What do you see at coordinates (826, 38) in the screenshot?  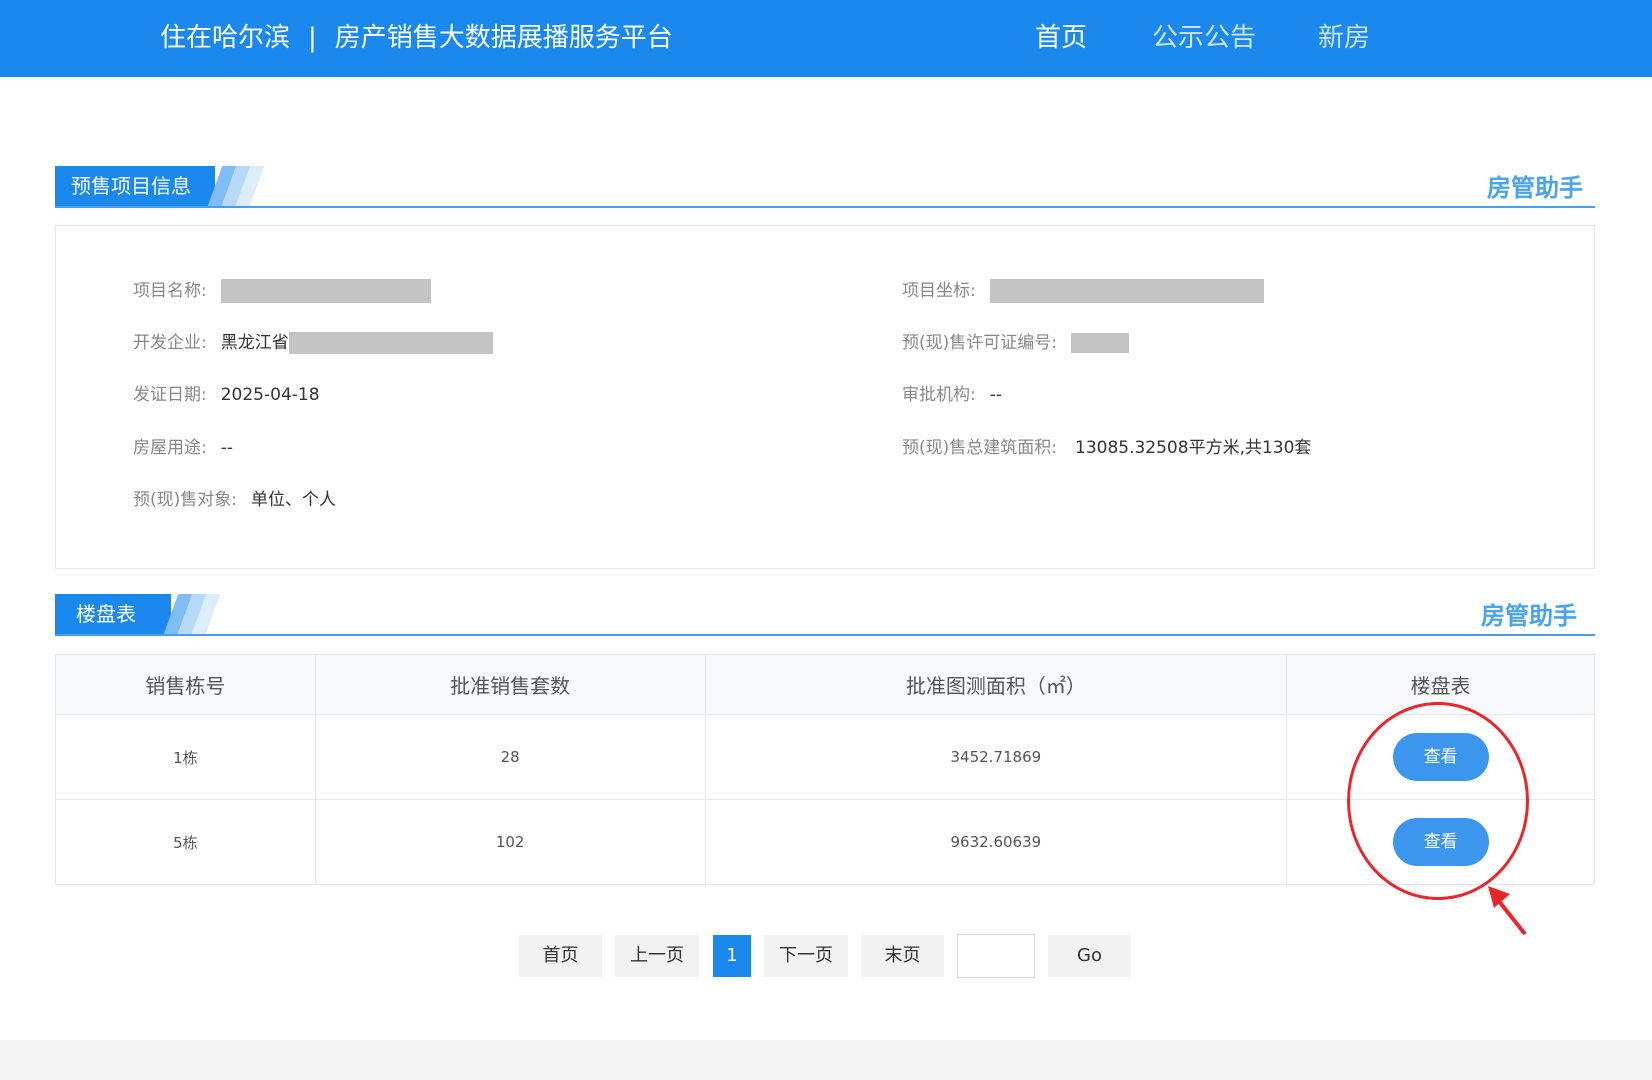 I see `top-header: 住在哈尔滨 | 房产销售大数据展播服务平台 首页 公示公告 新房` at bounding box center [826, 38].